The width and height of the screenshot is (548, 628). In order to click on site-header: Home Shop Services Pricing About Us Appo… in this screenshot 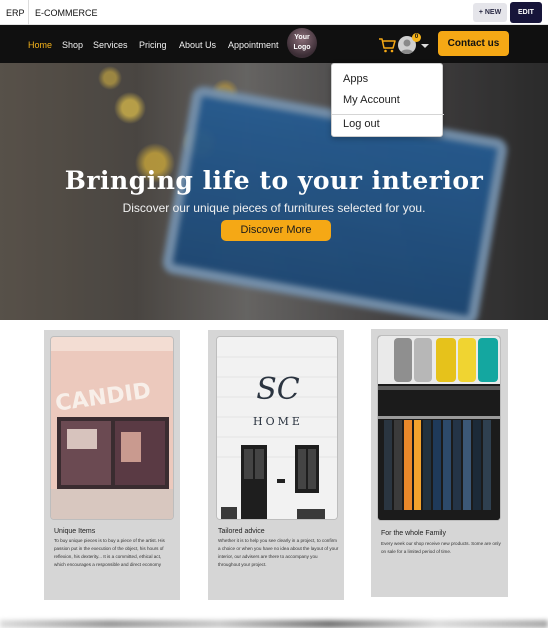, I will do `click(274, 44)`.